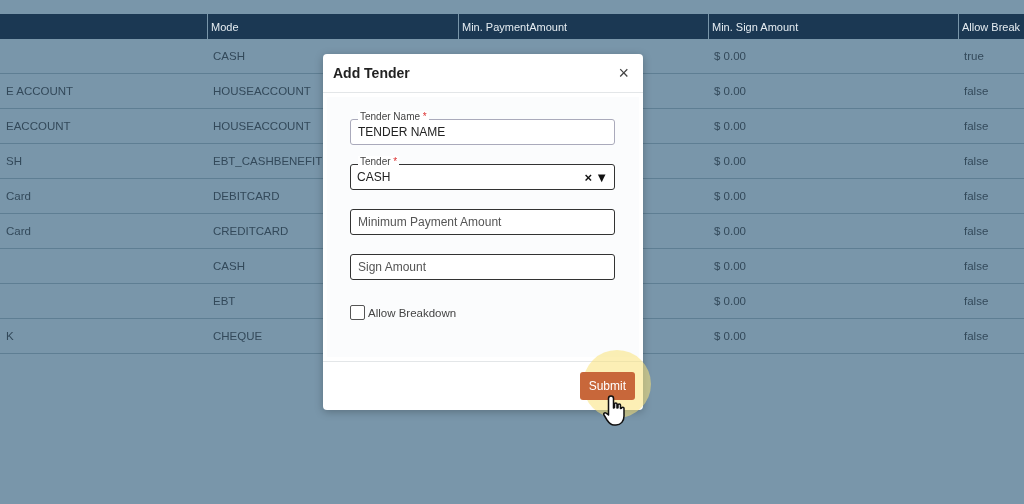  I want to click on field-label: Tender Name *, so click(393, 117).